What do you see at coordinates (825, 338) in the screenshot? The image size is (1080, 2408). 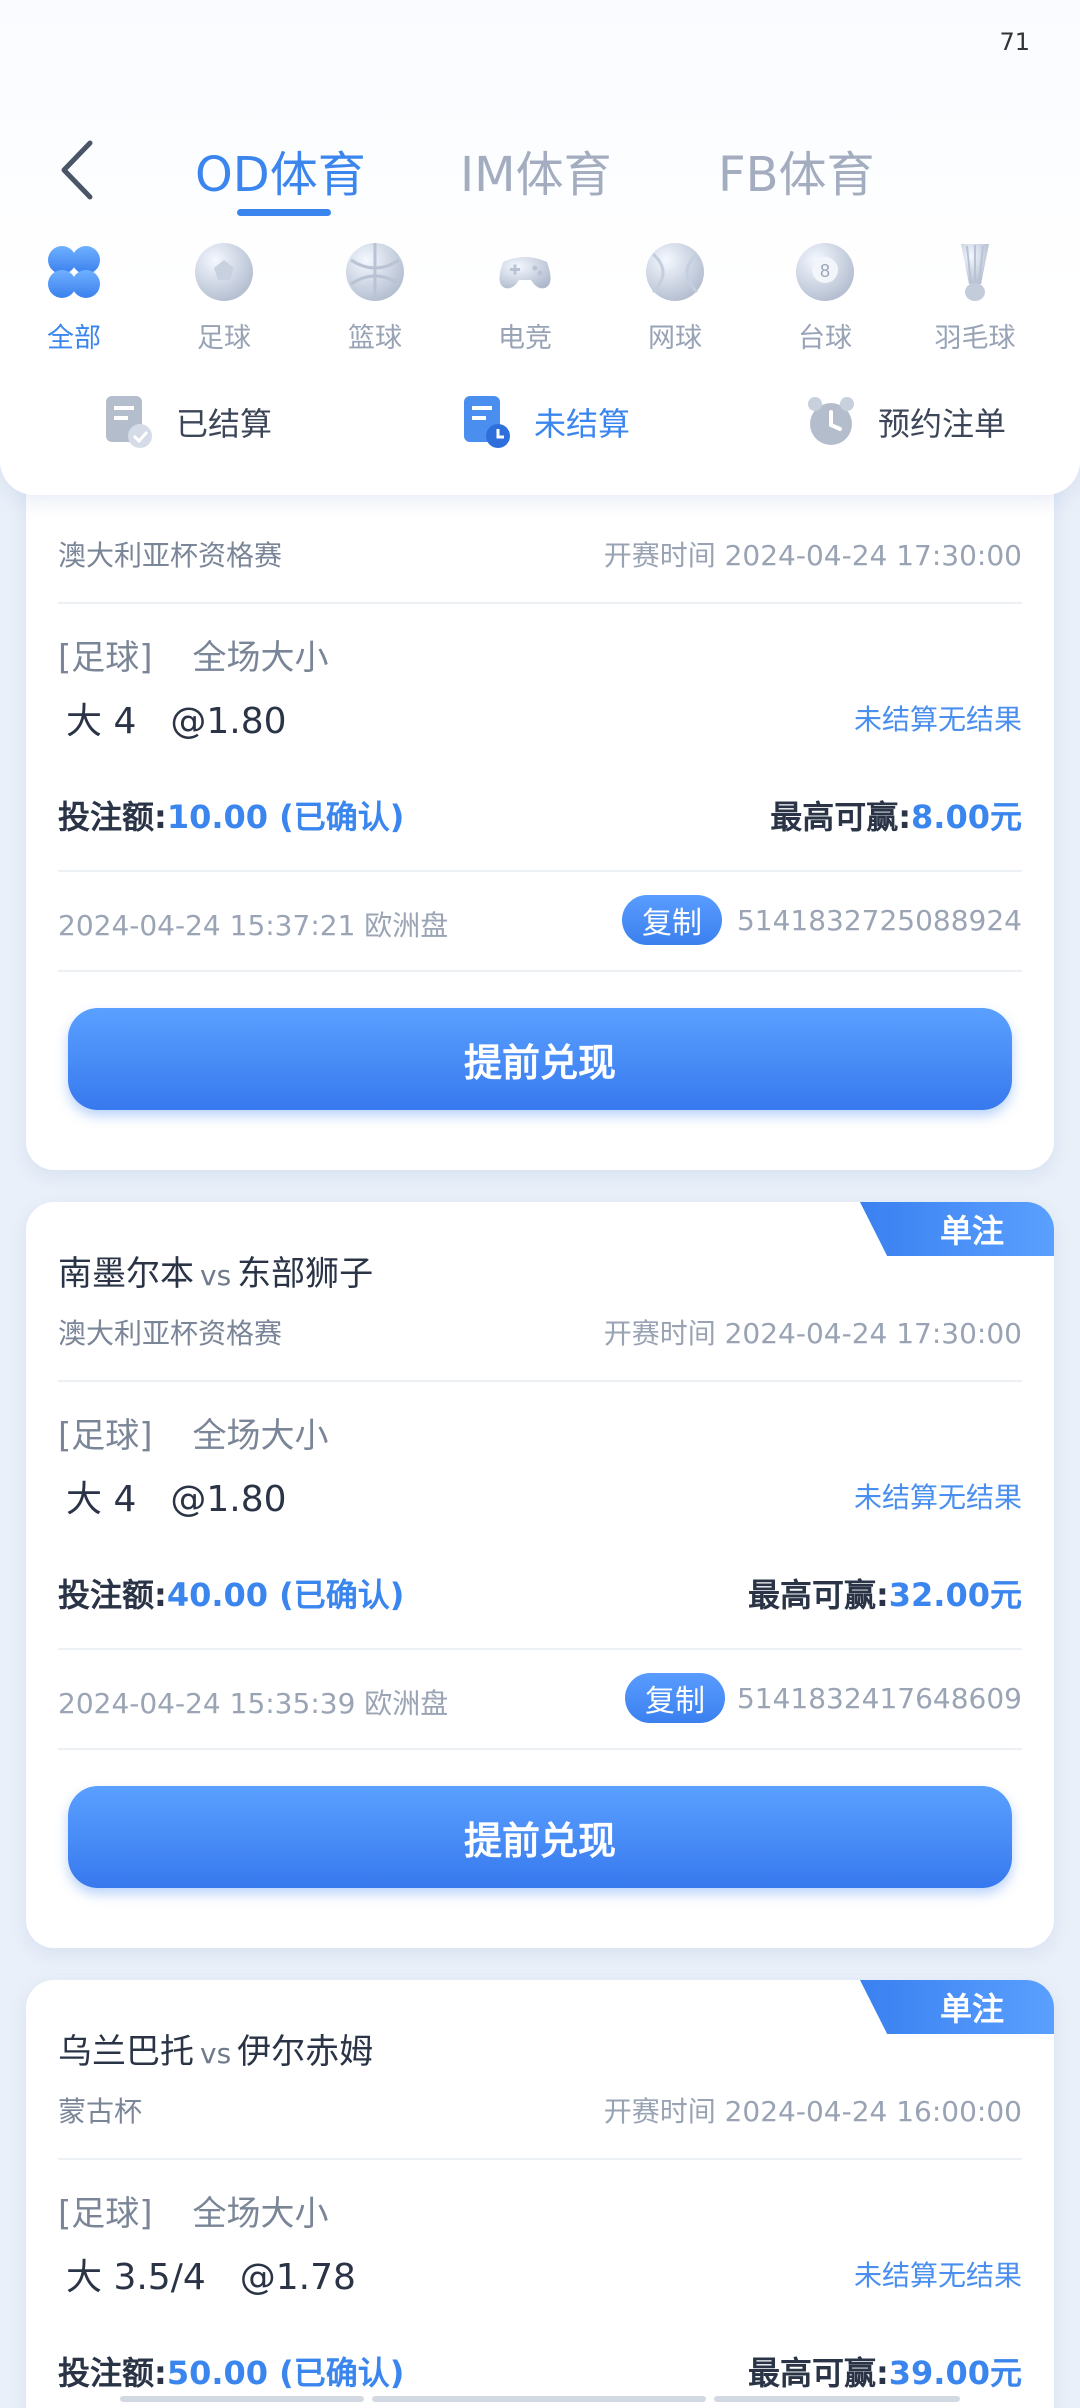 I see `sport-label: 台球` at bounding box center [825, 338].